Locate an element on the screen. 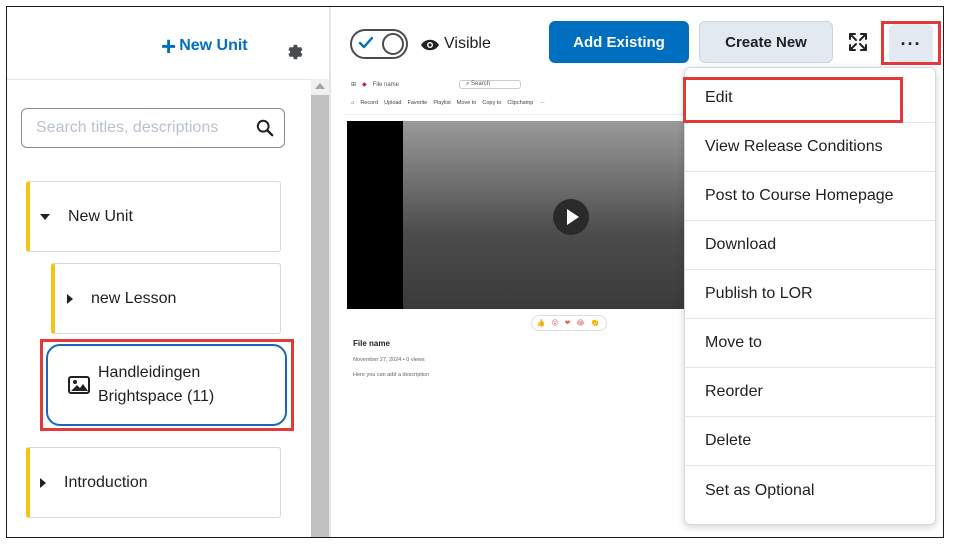 This screenshot has height=549, width=953. panel-divider is located at coordinates (330, 272).